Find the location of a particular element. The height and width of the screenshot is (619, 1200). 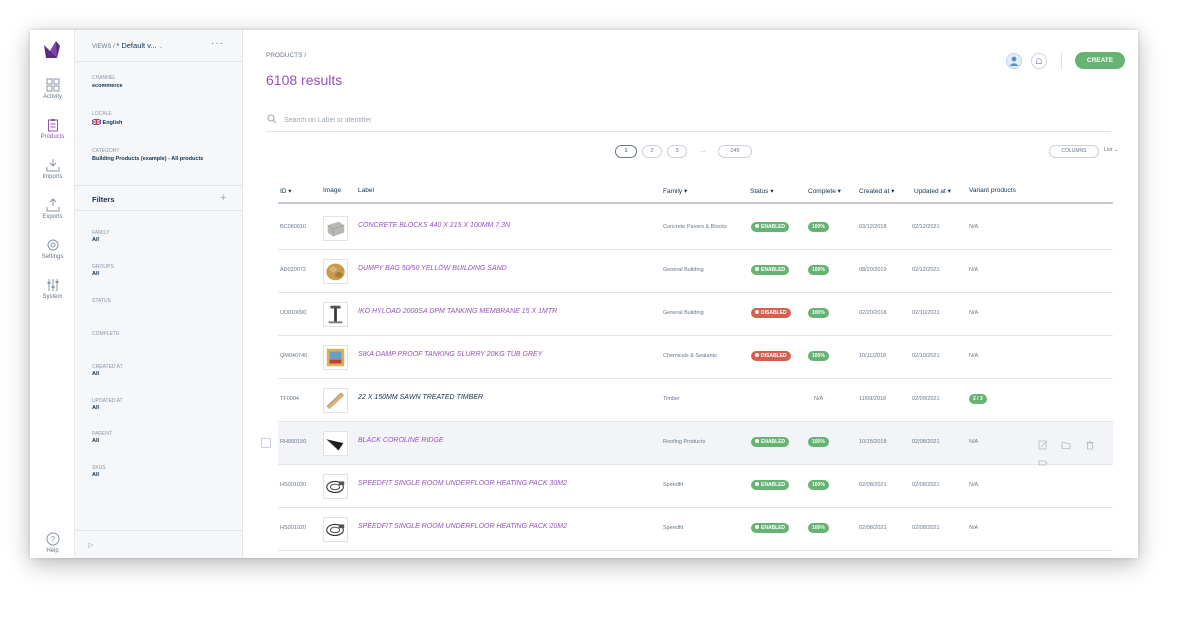

search-input is located at coordinates (584, 120).